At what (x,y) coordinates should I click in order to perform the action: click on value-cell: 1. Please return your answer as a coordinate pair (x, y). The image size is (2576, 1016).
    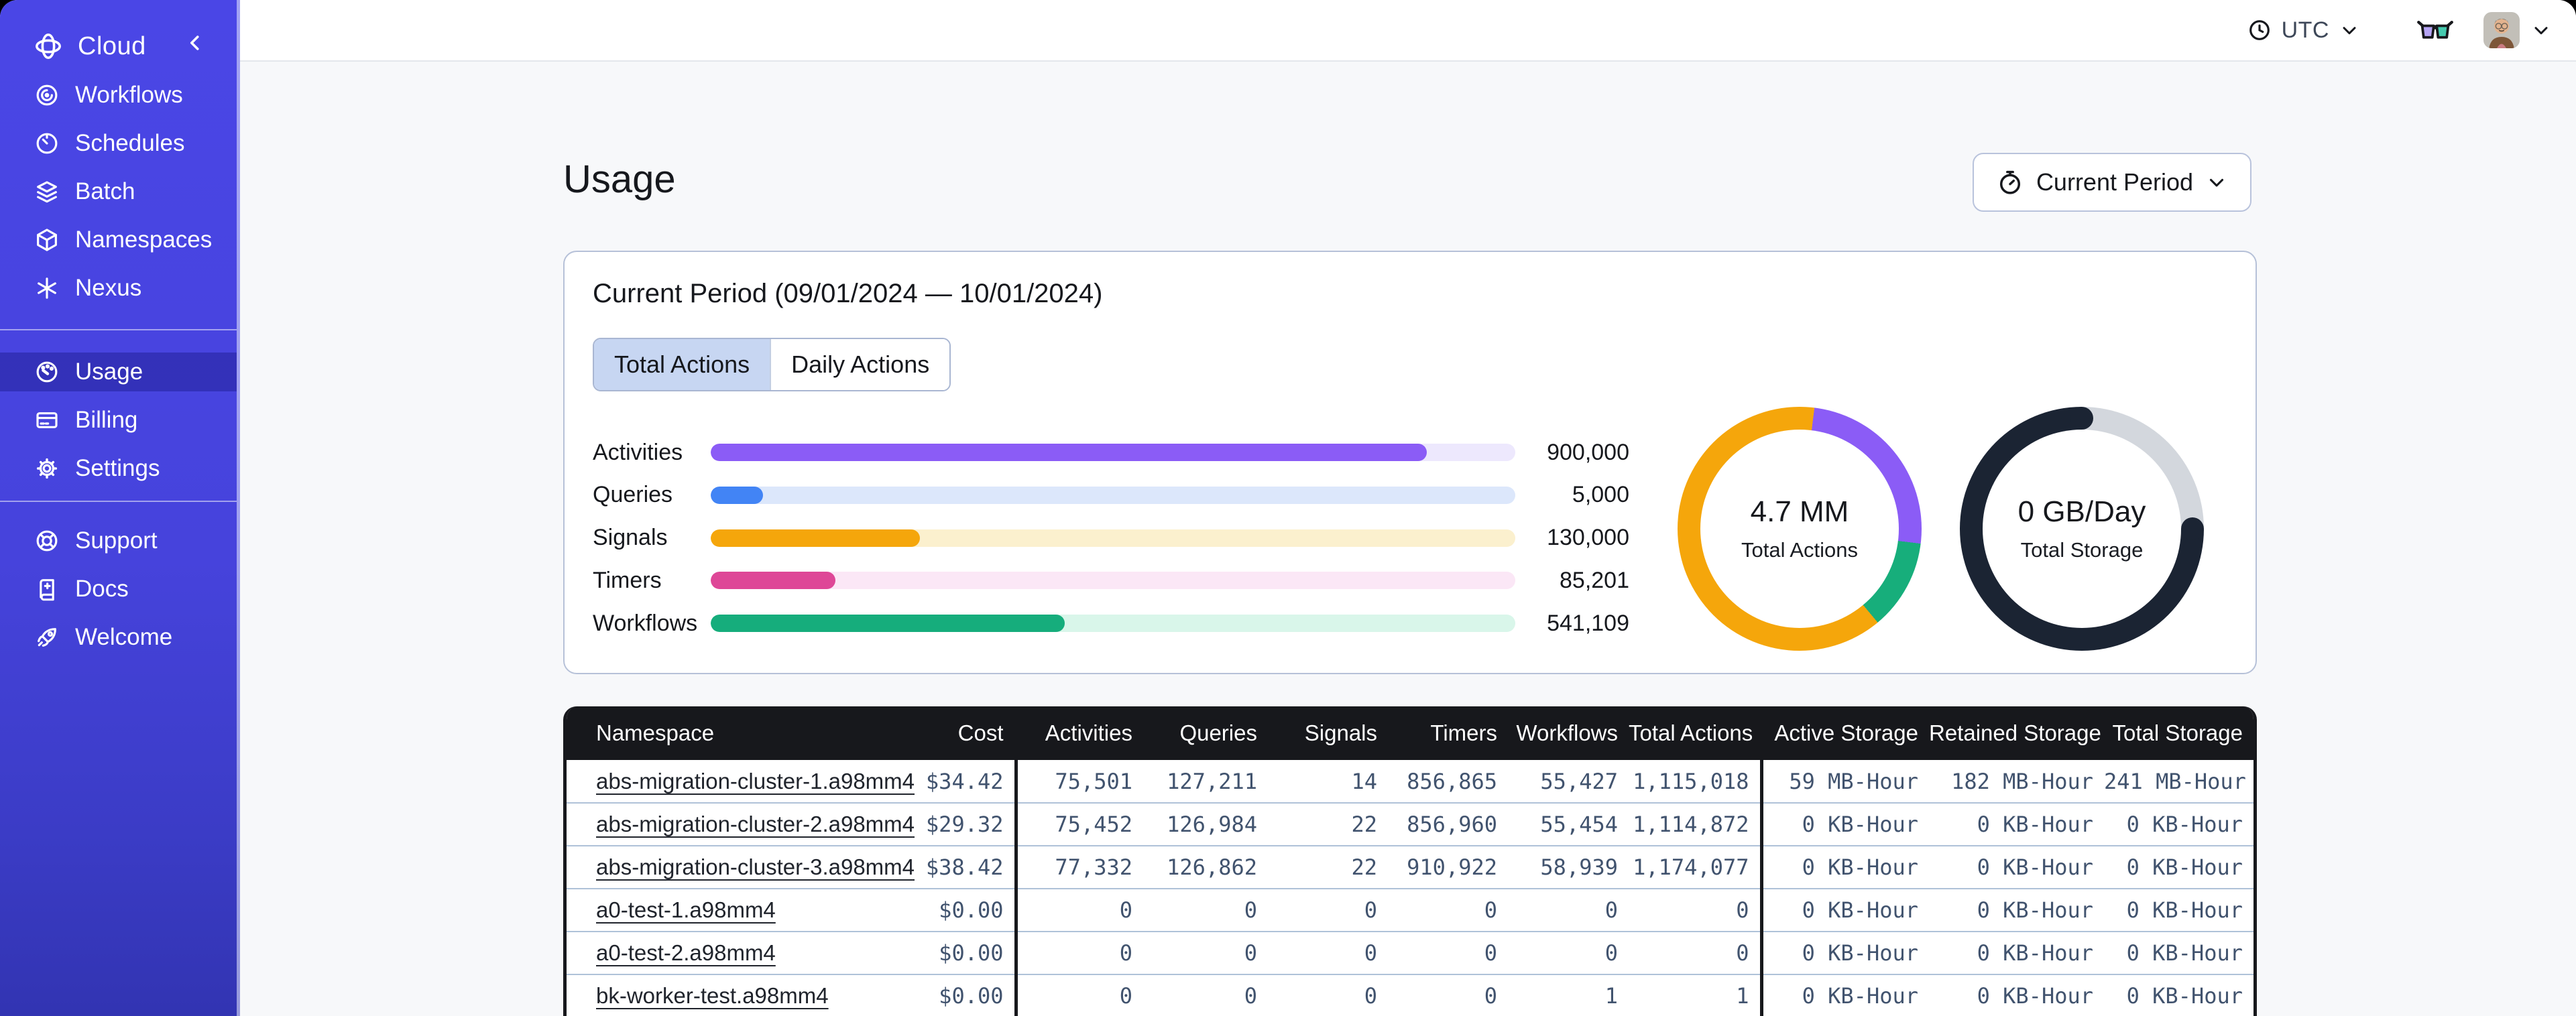
    Looking at the image, I should click on (1696, 995).